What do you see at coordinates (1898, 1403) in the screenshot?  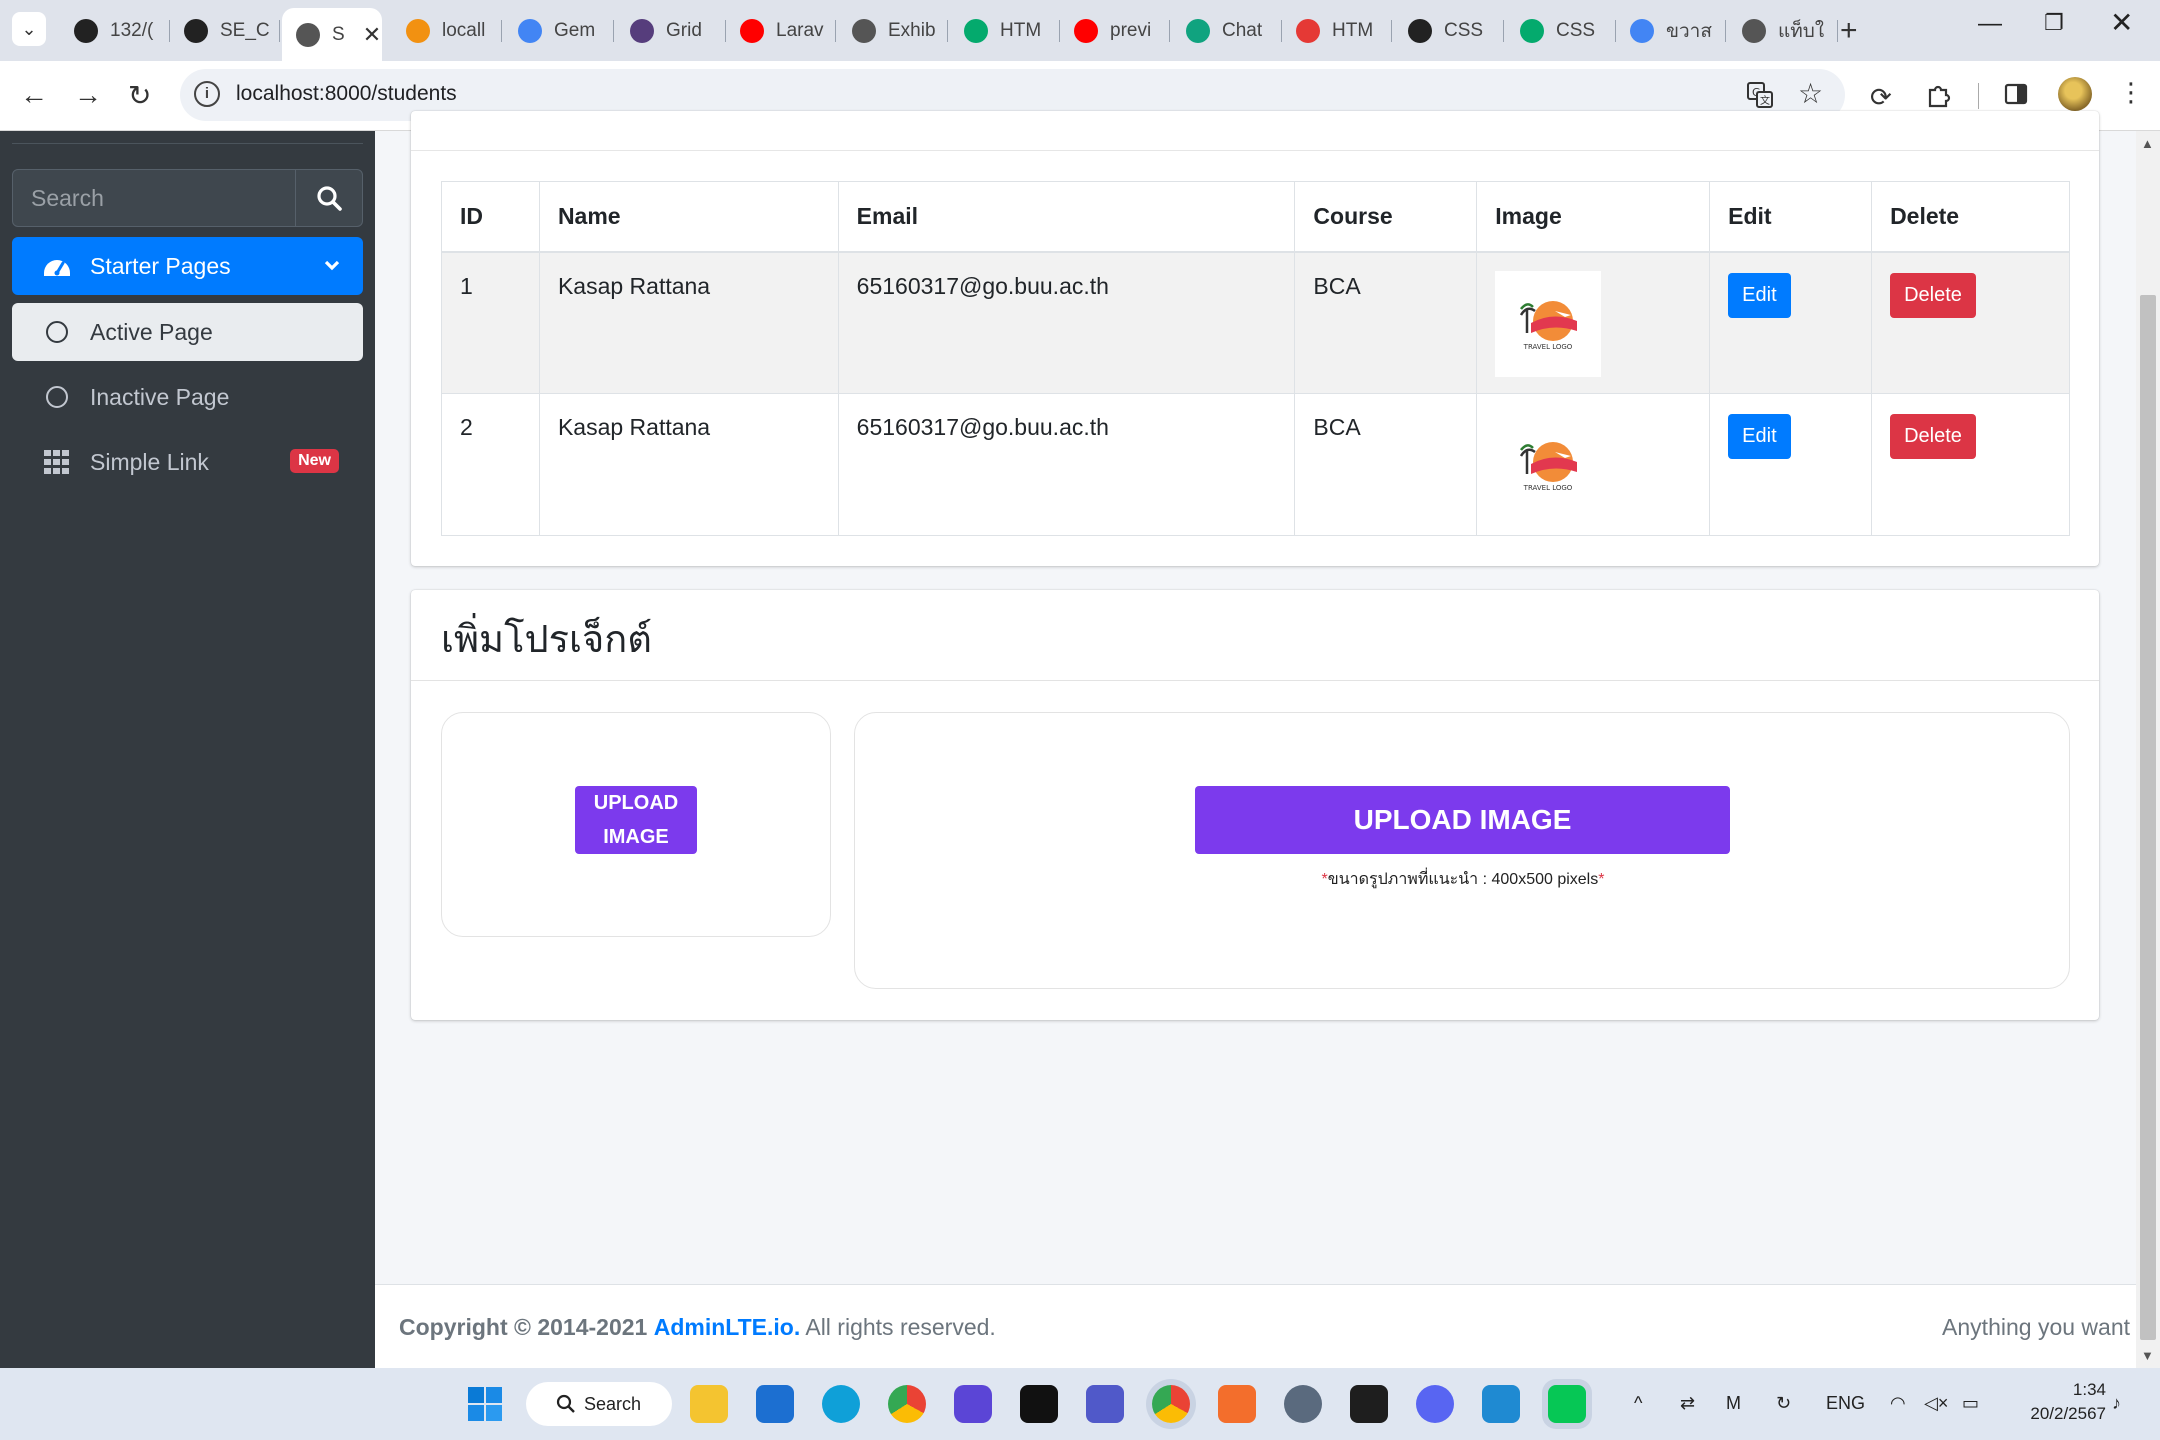 I see `wifi-icon: ◠` at bounding box center [1898, 1403].